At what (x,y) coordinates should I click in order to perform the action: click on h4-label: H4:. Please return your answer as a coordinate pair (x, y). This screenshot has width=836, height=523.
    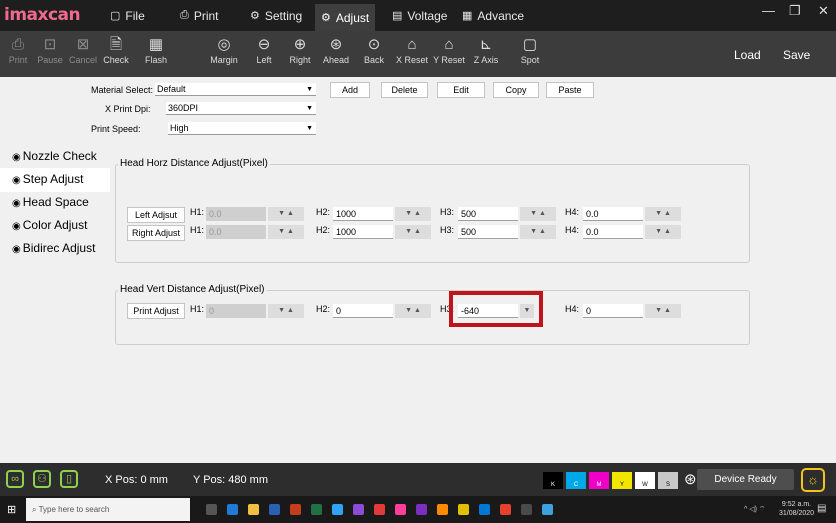
    Looking at the image, I should click on (572, 230).